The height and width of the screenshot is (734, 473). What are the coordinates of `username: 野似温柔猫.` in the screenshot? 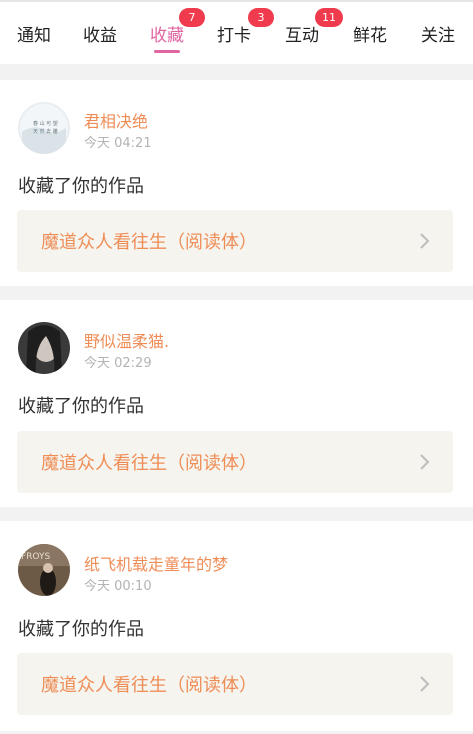 It's located at (126, 340).